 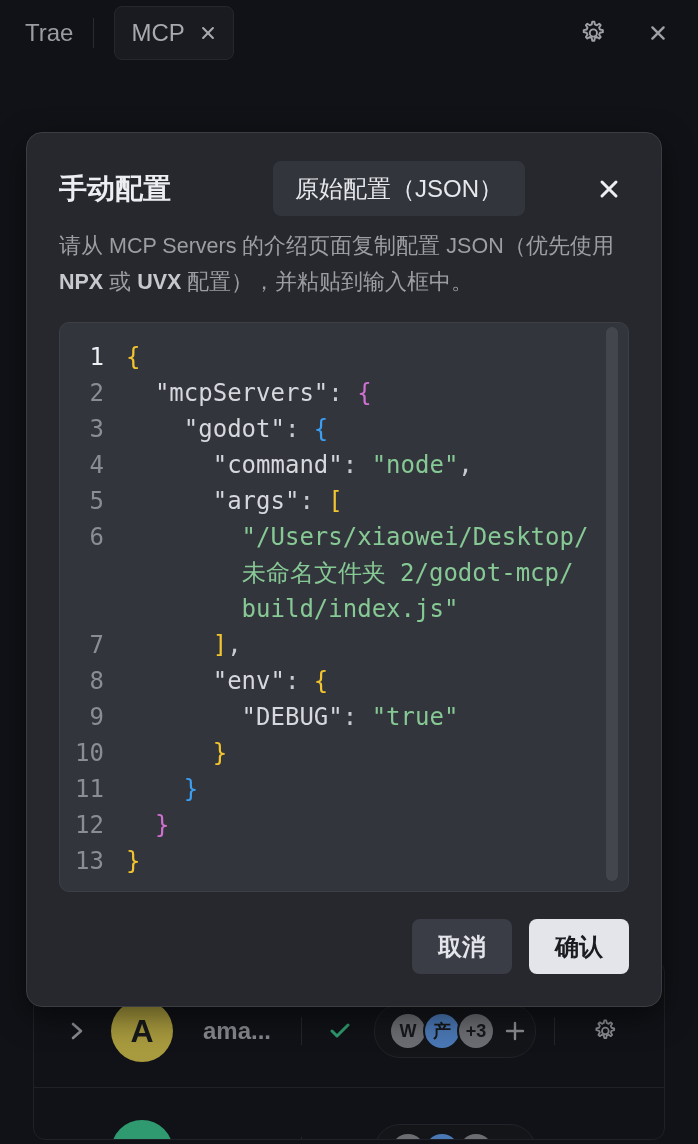 I want to click on code-line: "/Users/xiaowei/Desktop/未命名文件夹 2/godot-mcp/build/index.js", so click(x=415, y=573).